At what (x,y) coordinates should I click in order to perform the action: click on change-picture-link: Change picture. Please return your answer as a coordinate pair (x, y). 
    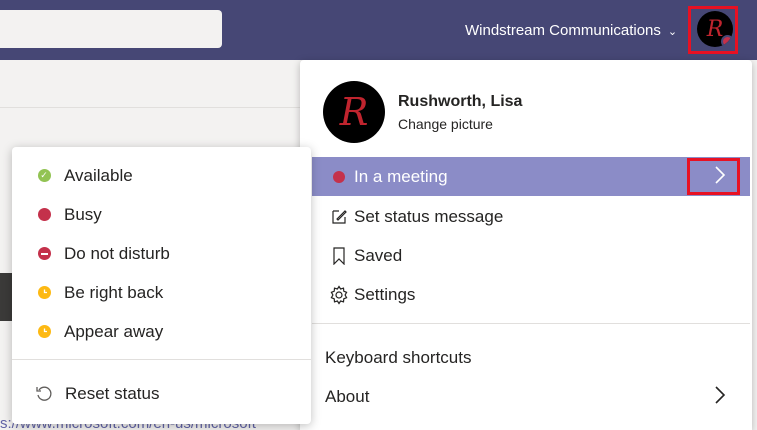
    Looking at the image, I should click on (460, 124).